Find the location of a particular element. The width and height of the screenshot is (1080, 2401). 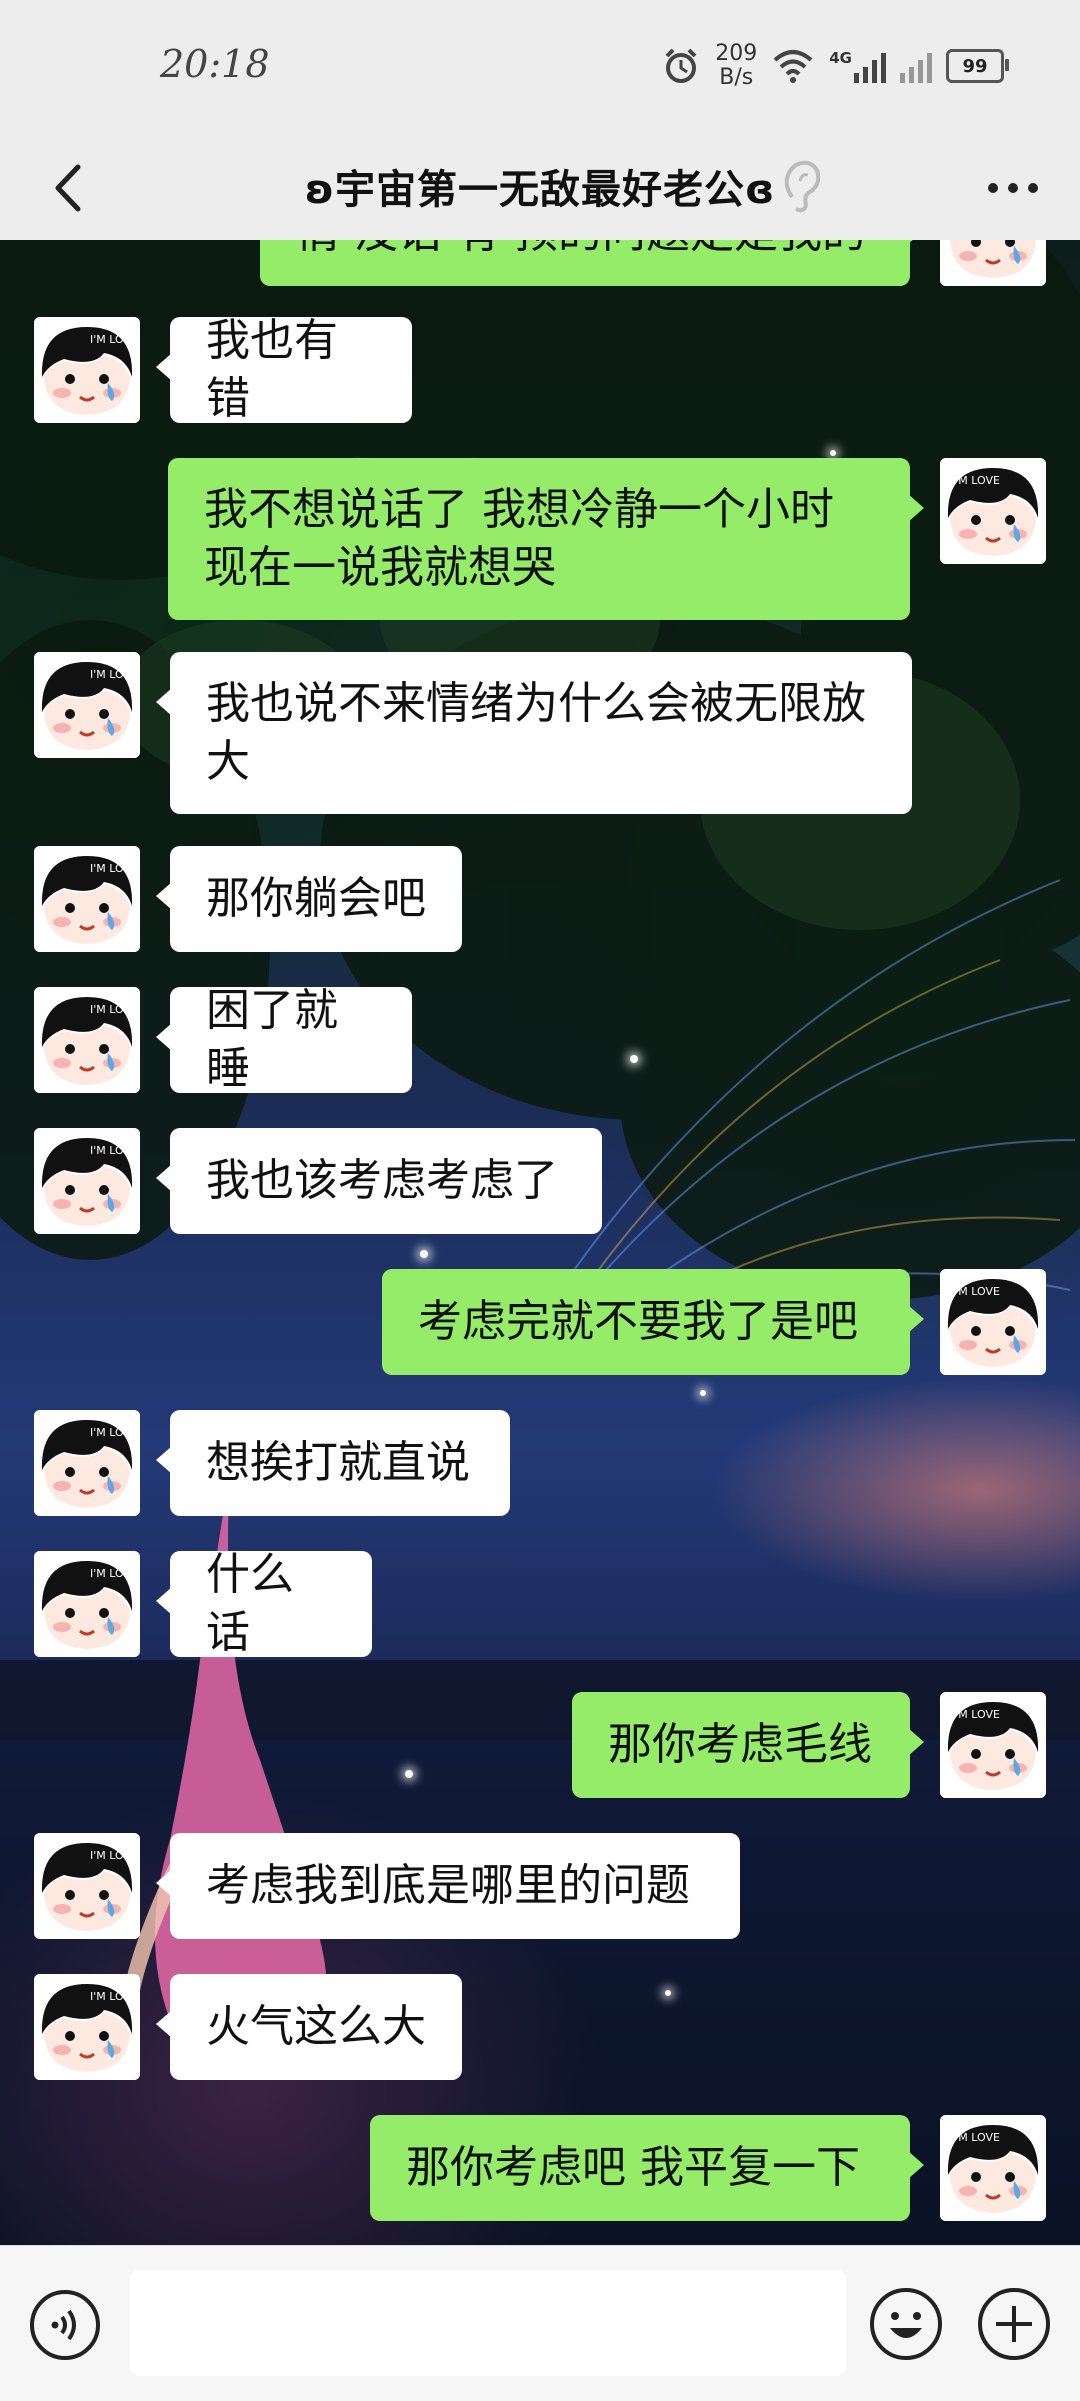

message-line: 那你考虑毛线 is located at coordinates (740, 1744).